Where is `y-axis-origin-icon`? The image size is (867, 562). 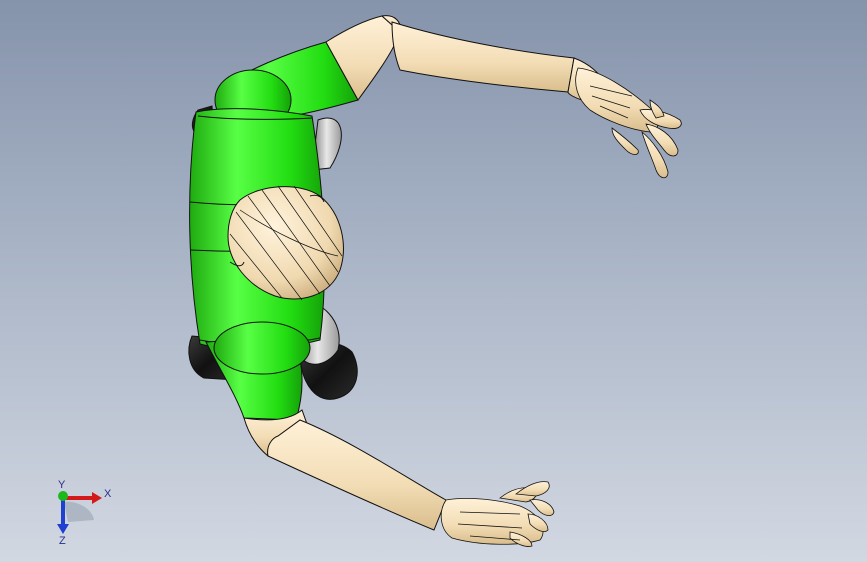 y-axis-origin-icon is located at coordinates (63, 496).